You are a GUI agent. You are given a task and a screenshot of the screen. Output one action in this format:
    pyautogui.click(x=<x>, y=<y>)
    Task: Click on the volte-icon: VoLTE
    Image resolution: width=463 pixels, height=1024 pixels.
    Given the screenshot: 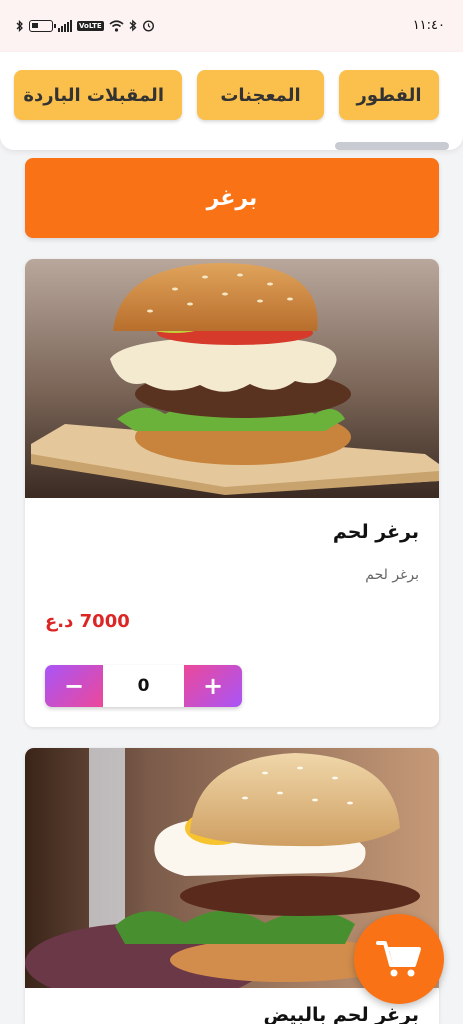 What is the action you would take?
    pyautogui.click(x=90, y=25)
    